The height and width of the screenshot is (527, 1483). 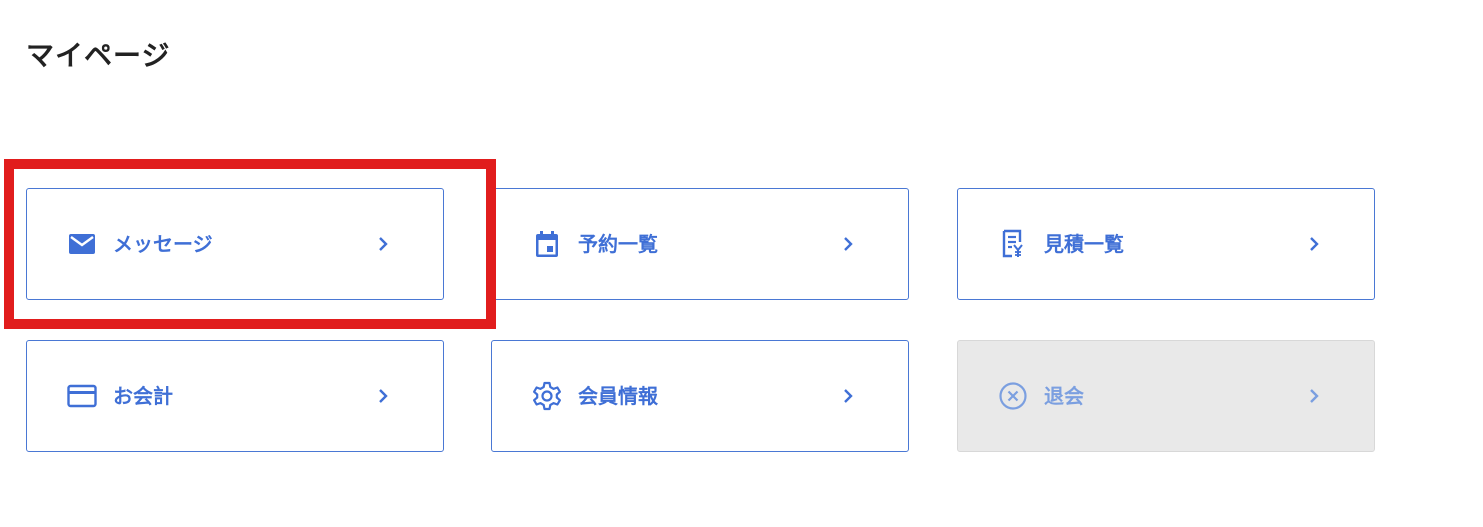 I want to click on menu-card-label: 見積一覧, so click(x=1084, y=244).